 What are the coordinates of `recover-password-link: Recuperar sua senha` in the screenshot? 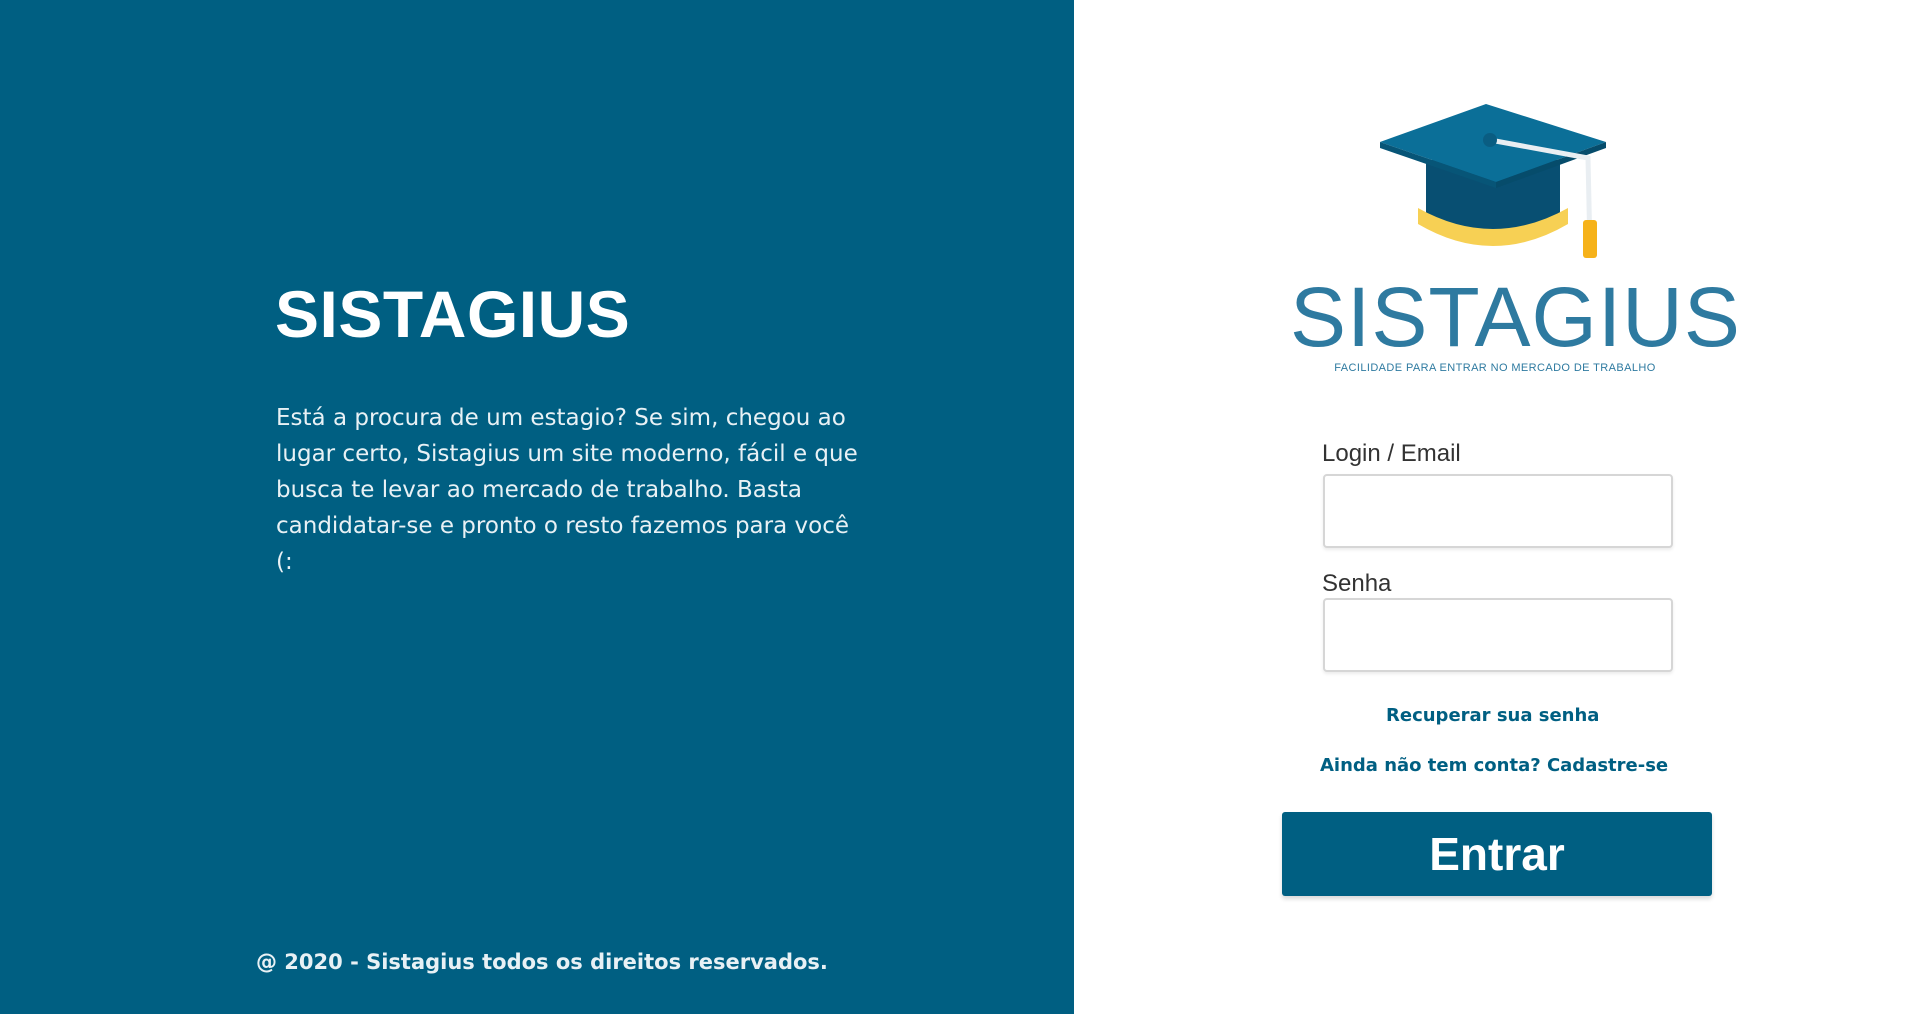 It's located at (1492, 715).